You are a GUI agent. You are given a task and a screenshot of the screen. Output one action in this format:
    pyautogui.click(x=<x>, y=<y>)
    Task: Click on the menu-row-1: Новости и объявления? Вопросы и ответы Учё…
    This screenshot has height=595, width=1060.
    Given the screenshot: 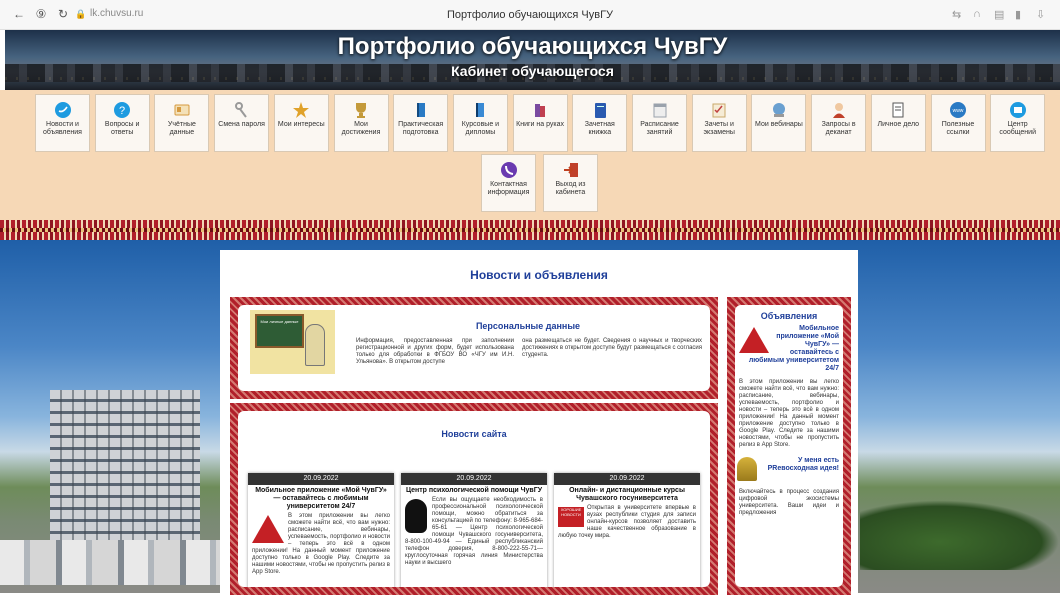 What is the action you would take?
    pyautogui.click(x=547, y=124)
    